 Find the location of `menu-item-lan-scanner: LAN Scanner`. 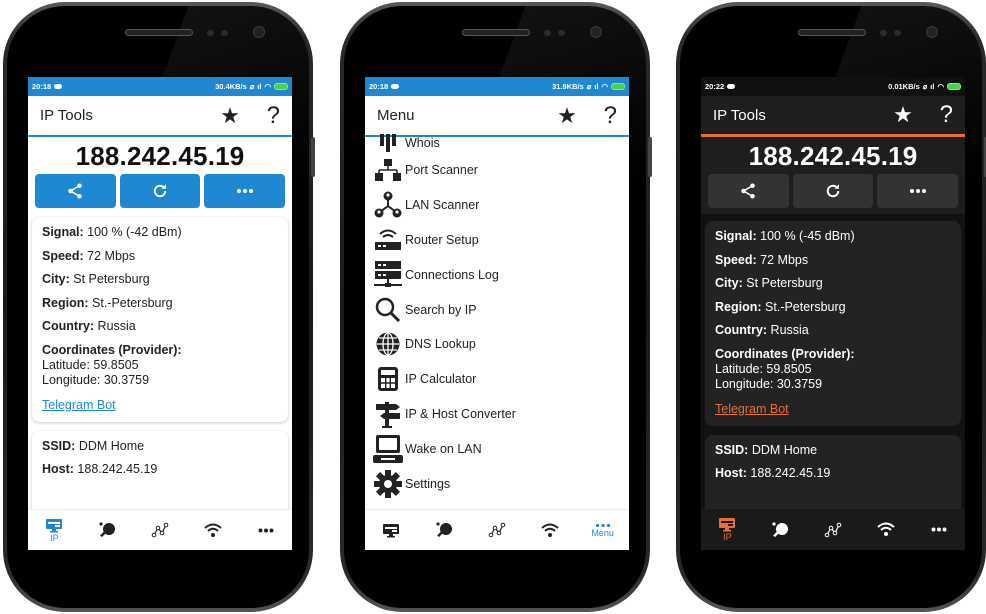

menu-item-lan-scanner: LAN Scanner is located at coordinates (498, 205).